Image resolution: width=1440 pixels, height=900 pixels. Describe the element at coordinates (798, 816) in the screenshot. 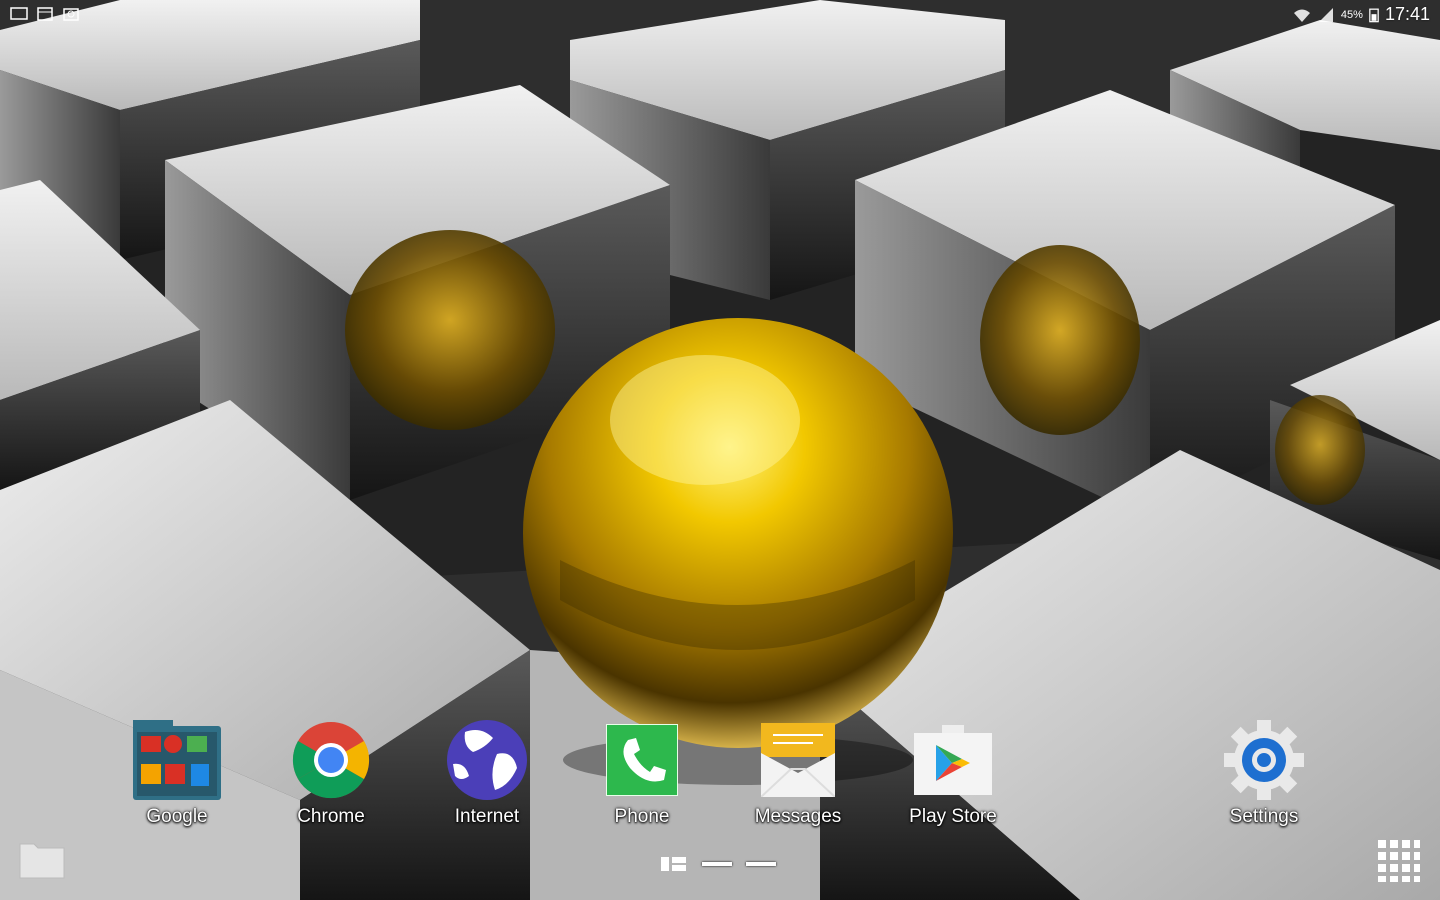

I see `app-label: Messages` at that location.